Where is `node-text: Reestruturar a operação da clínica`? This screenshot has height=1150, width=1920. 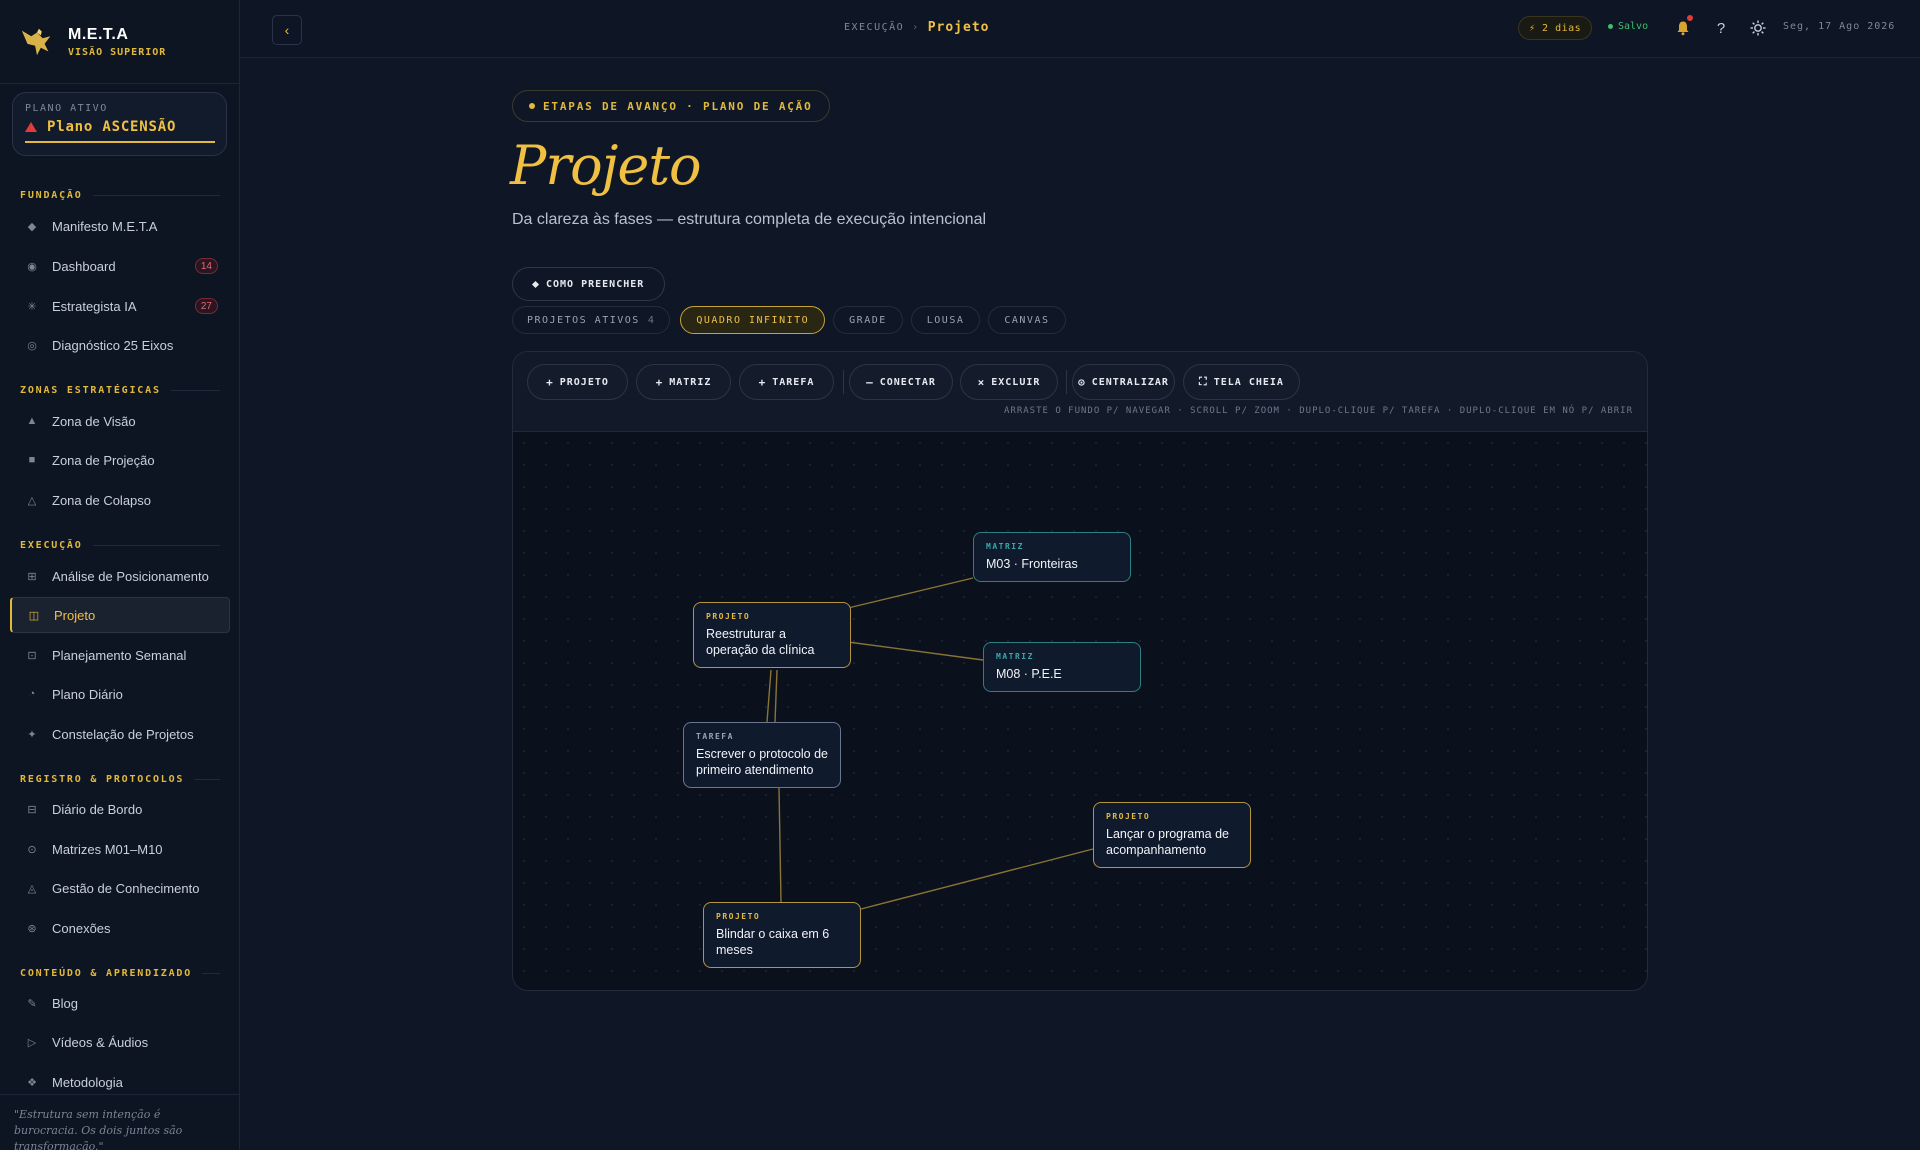 node-text: Reestruturar a operação da clínica is located at coordinates (760, 642).